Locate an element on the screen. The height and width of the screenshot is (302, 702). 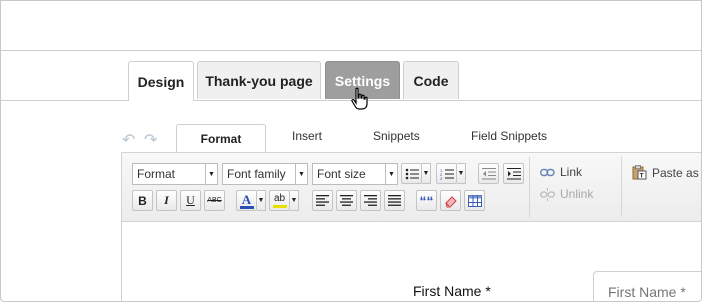
paste-label: Paste as T is located at coordinates (676, 172).